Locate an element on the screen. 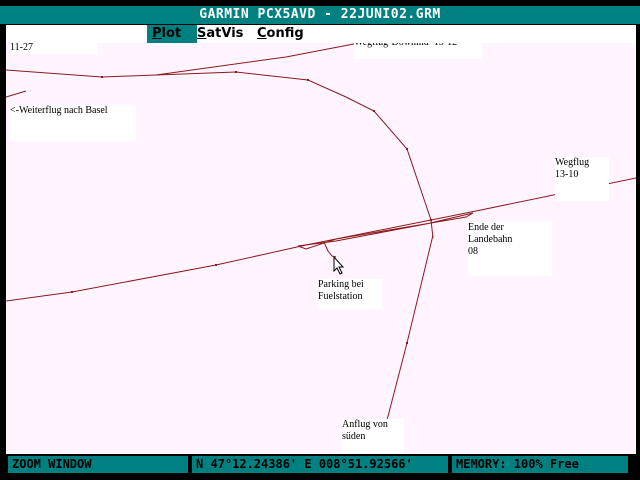 The image size is (640, 480). mouse-cursor-icon is located at coordinates (339, 265).